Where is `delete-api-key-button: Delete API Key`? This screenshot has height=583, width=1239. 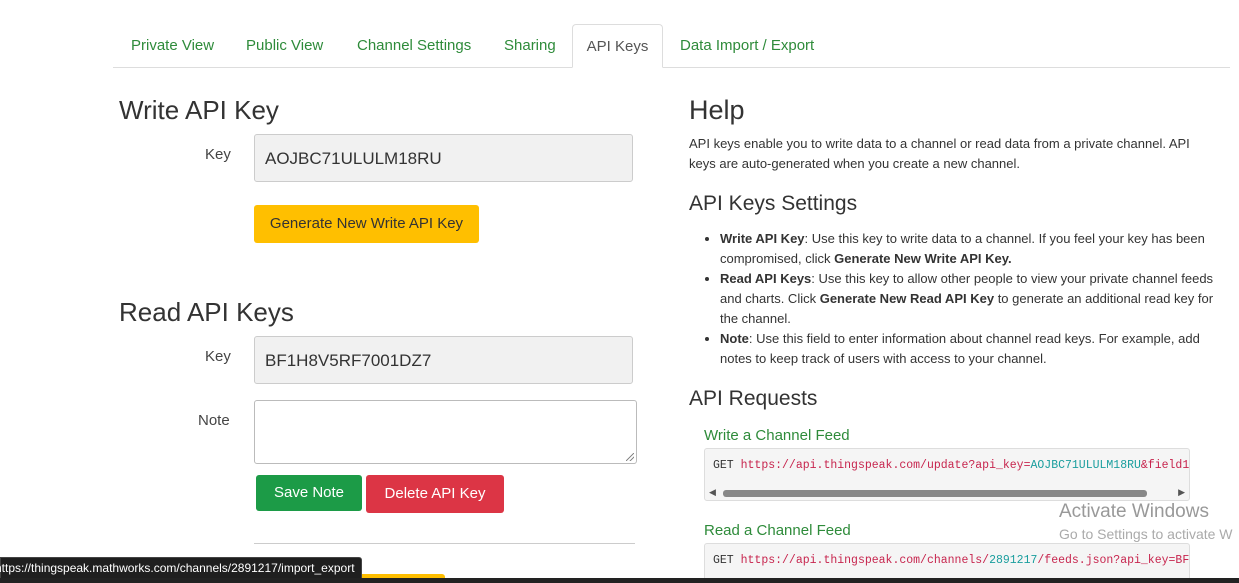
delete-api-key-button: Delete API Key is located at coordinates (435, 494).